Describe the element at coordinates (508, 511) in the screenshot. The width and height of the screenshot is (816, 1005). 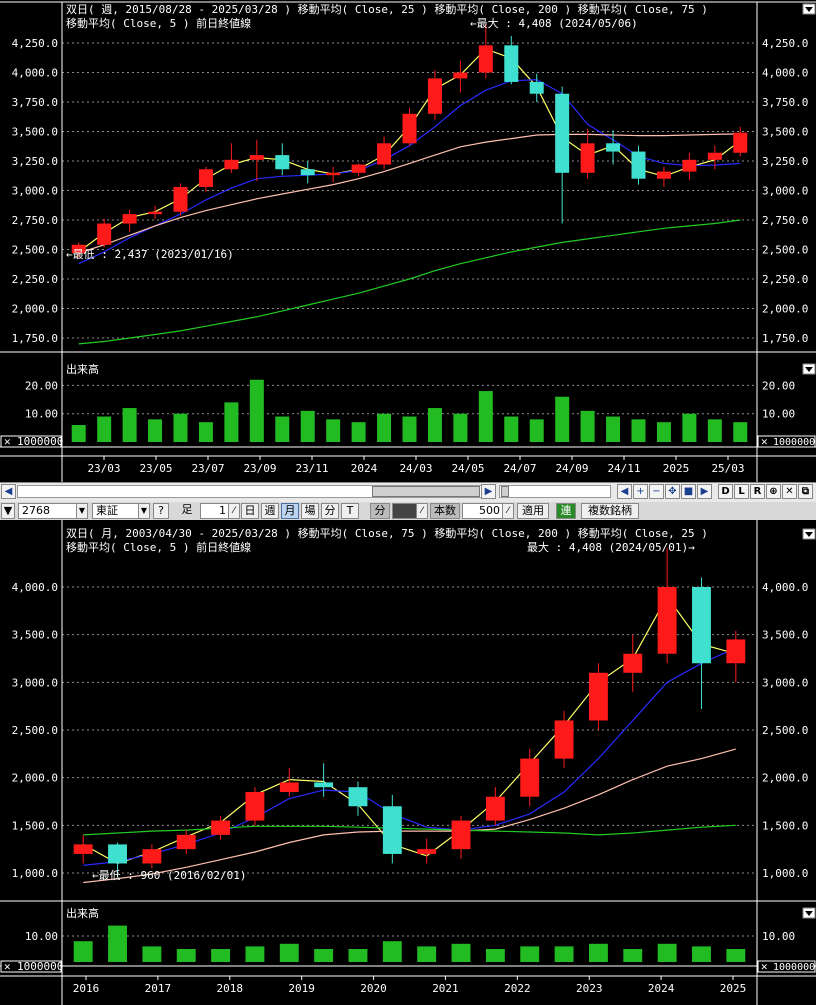
I see `honsu-edit-icon: ⁄` at that location.